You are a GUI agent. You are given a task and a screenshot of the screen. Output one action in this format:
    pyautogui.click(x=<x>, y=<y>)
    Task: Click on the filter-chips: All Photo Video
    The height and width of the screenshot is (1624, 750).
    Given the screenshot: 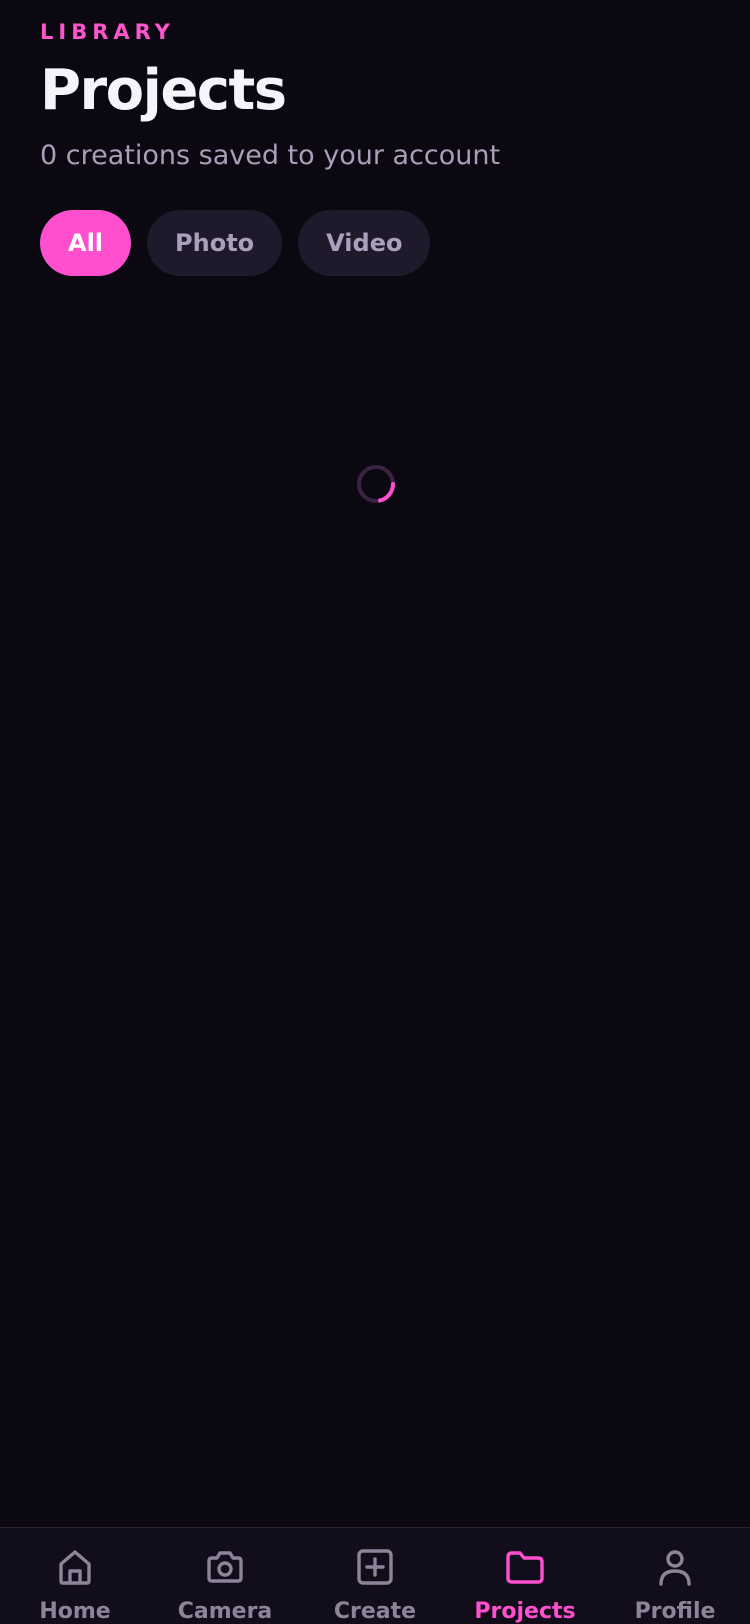 What is the action you would take?
    pyautogui.click(x=235, y=243)
    